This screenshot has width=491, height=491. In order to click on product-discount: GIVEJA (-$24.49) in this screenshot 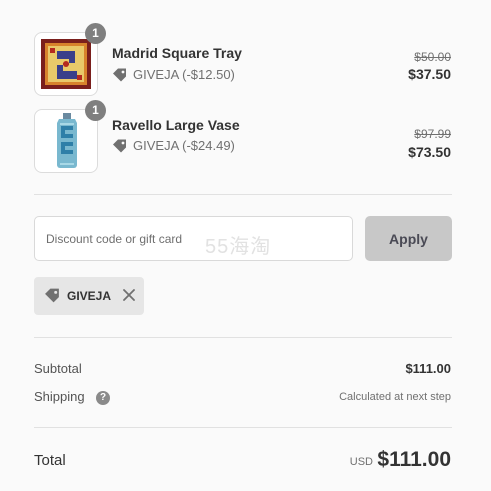, I will do `click(173, 145)`.